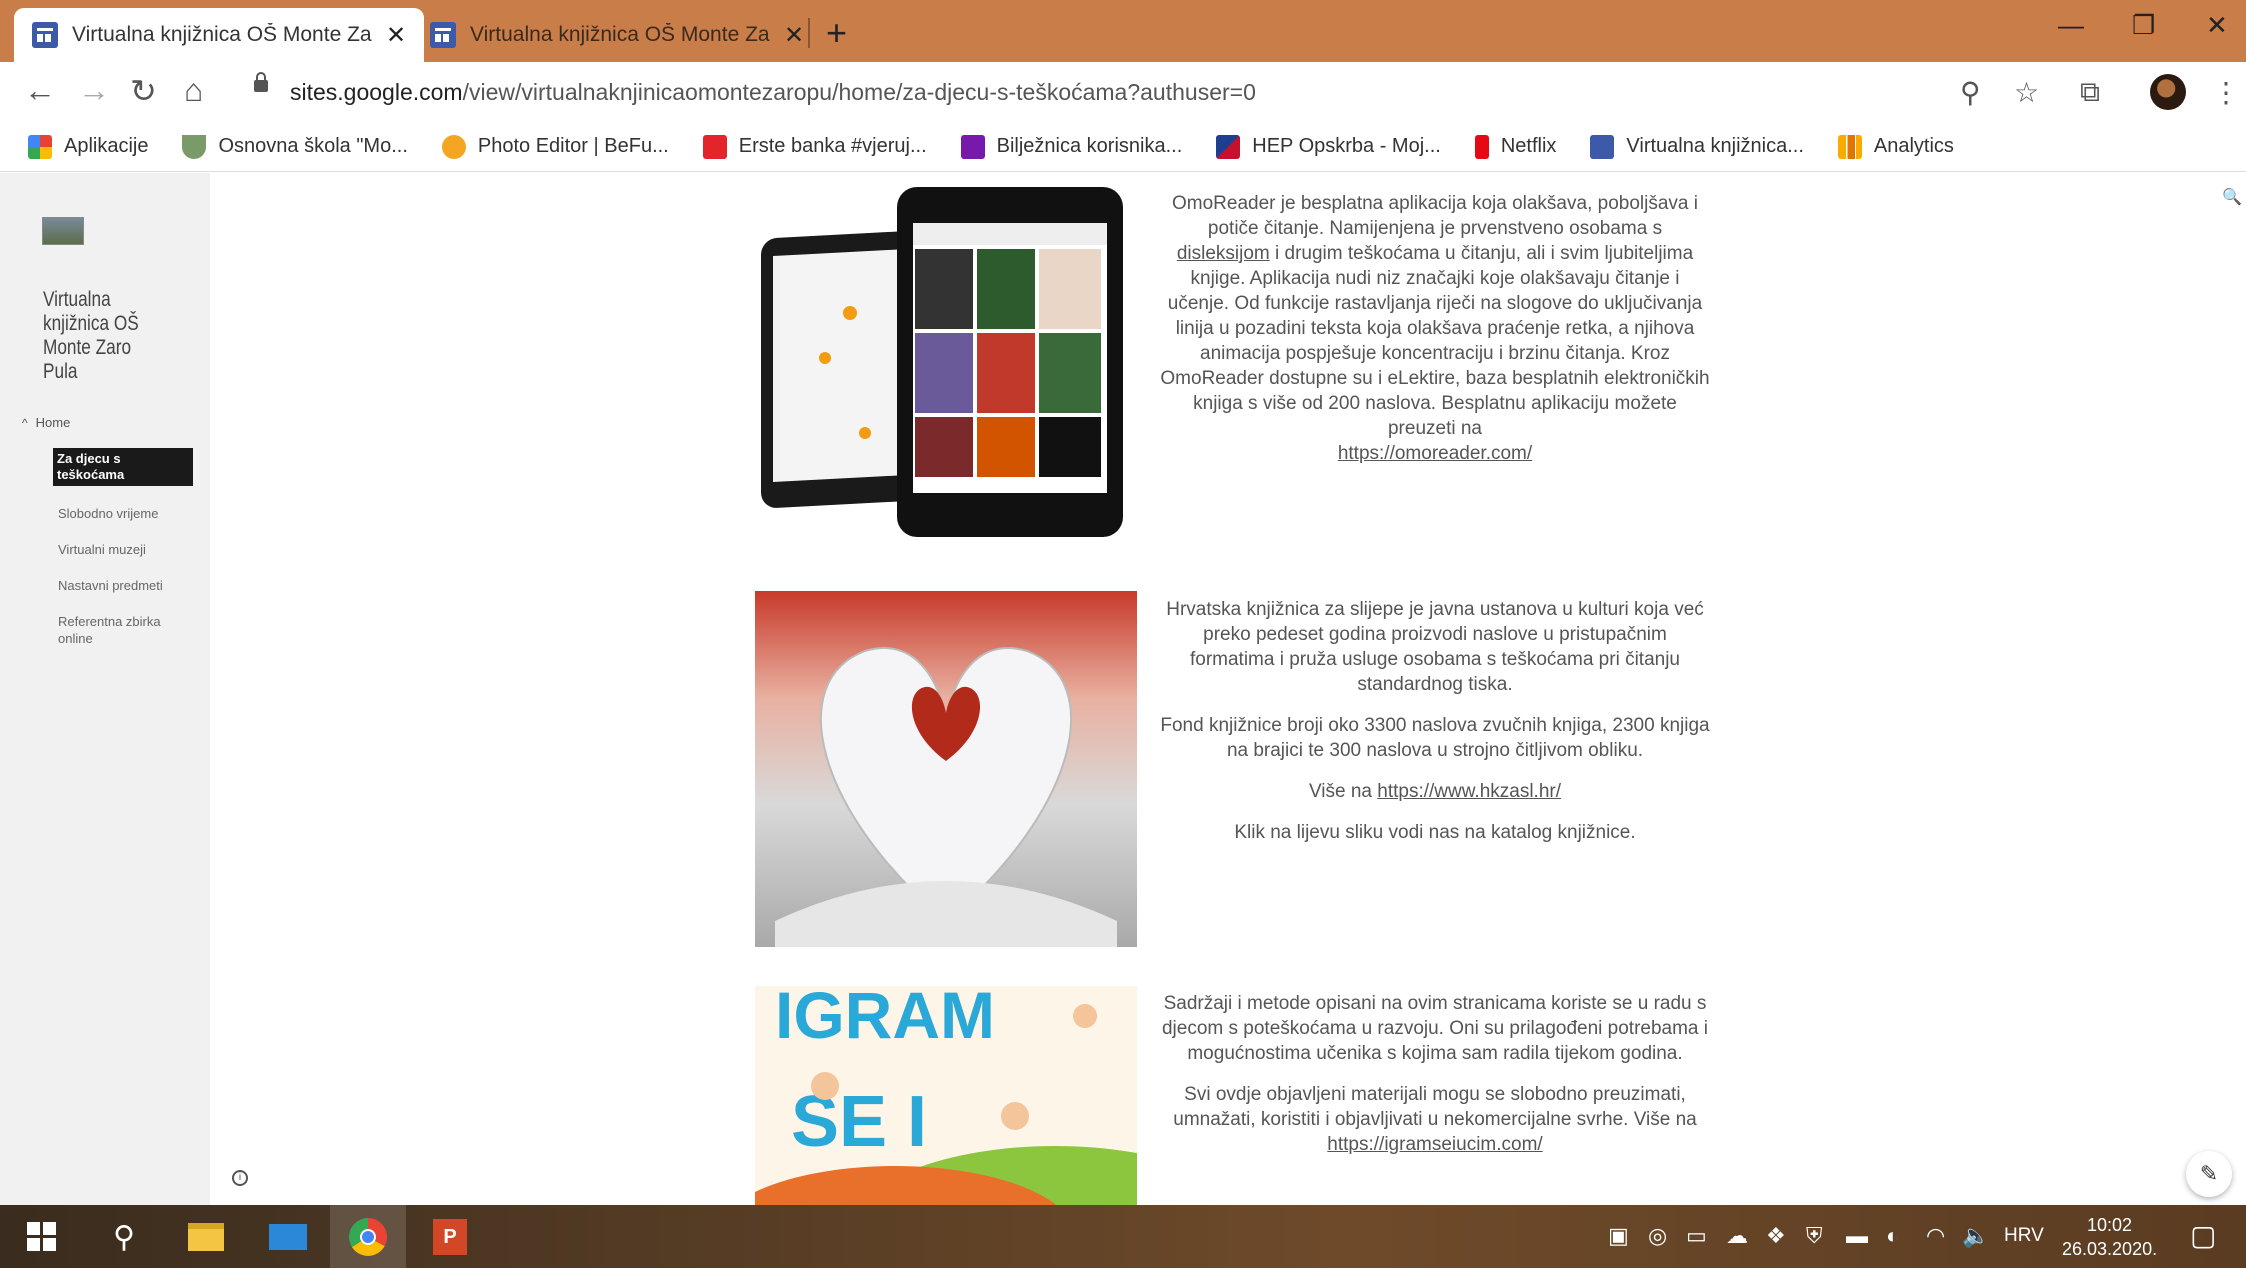  I want to click on zoom-icon: ⚲, so click(1970, 92).